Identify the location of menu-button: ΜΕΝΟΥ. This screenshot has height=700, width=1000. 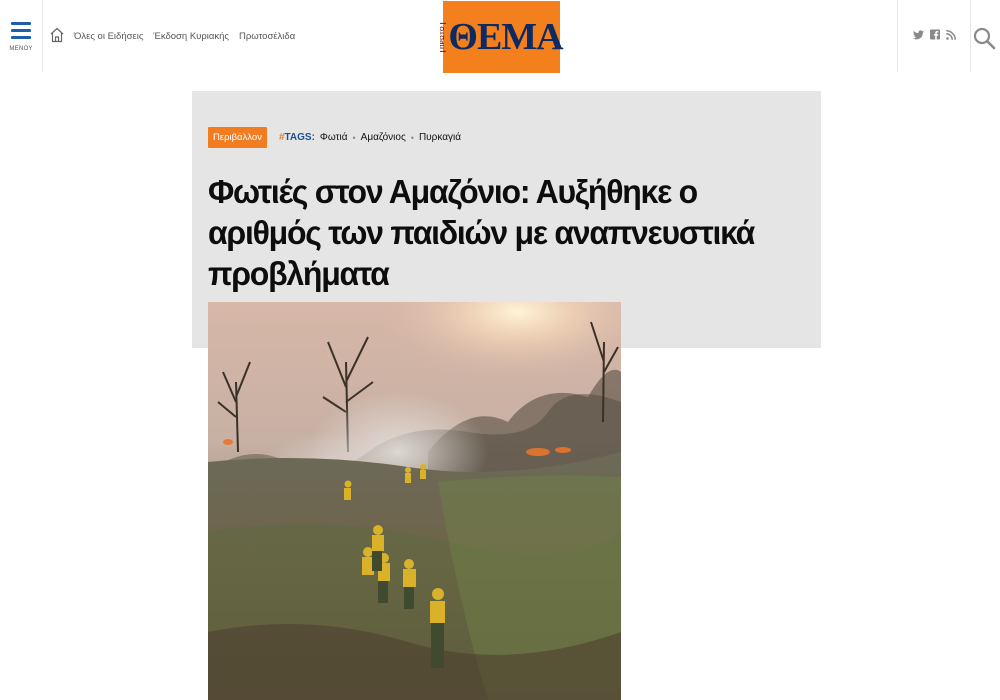
(21, 36).